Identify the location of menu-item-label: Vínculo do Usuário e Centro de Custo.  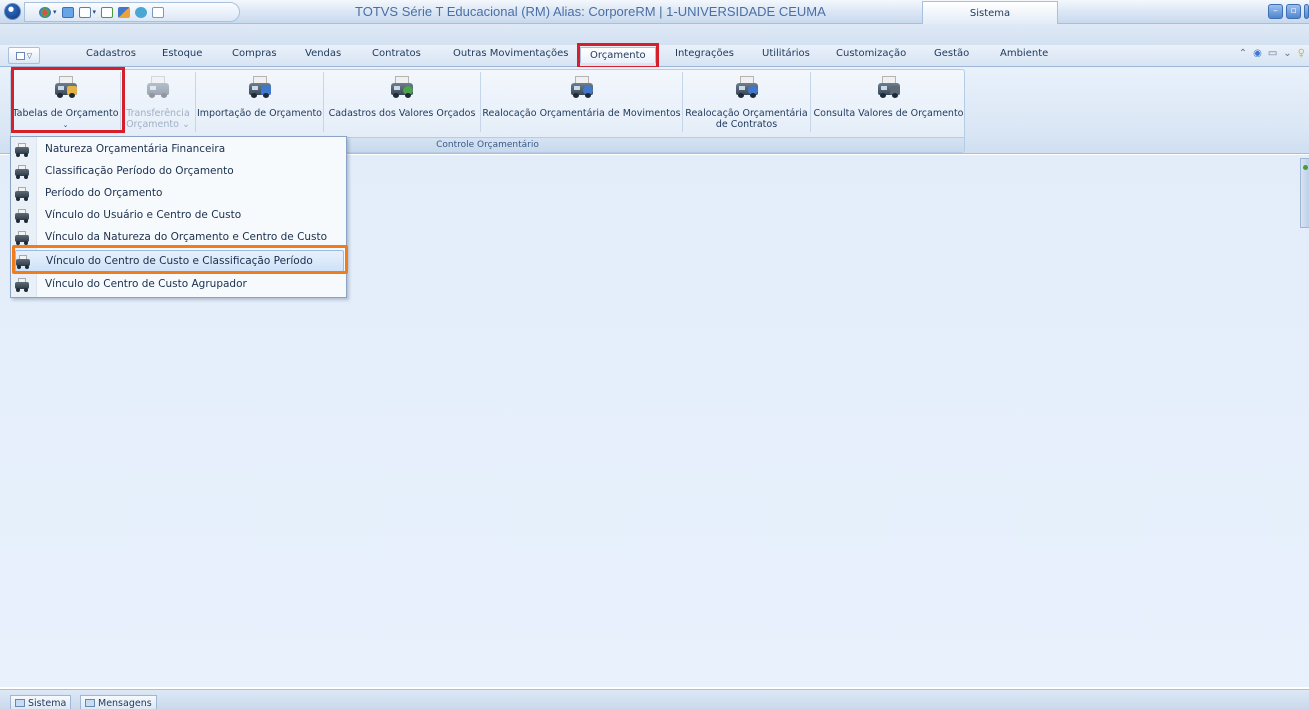
(143, 215).